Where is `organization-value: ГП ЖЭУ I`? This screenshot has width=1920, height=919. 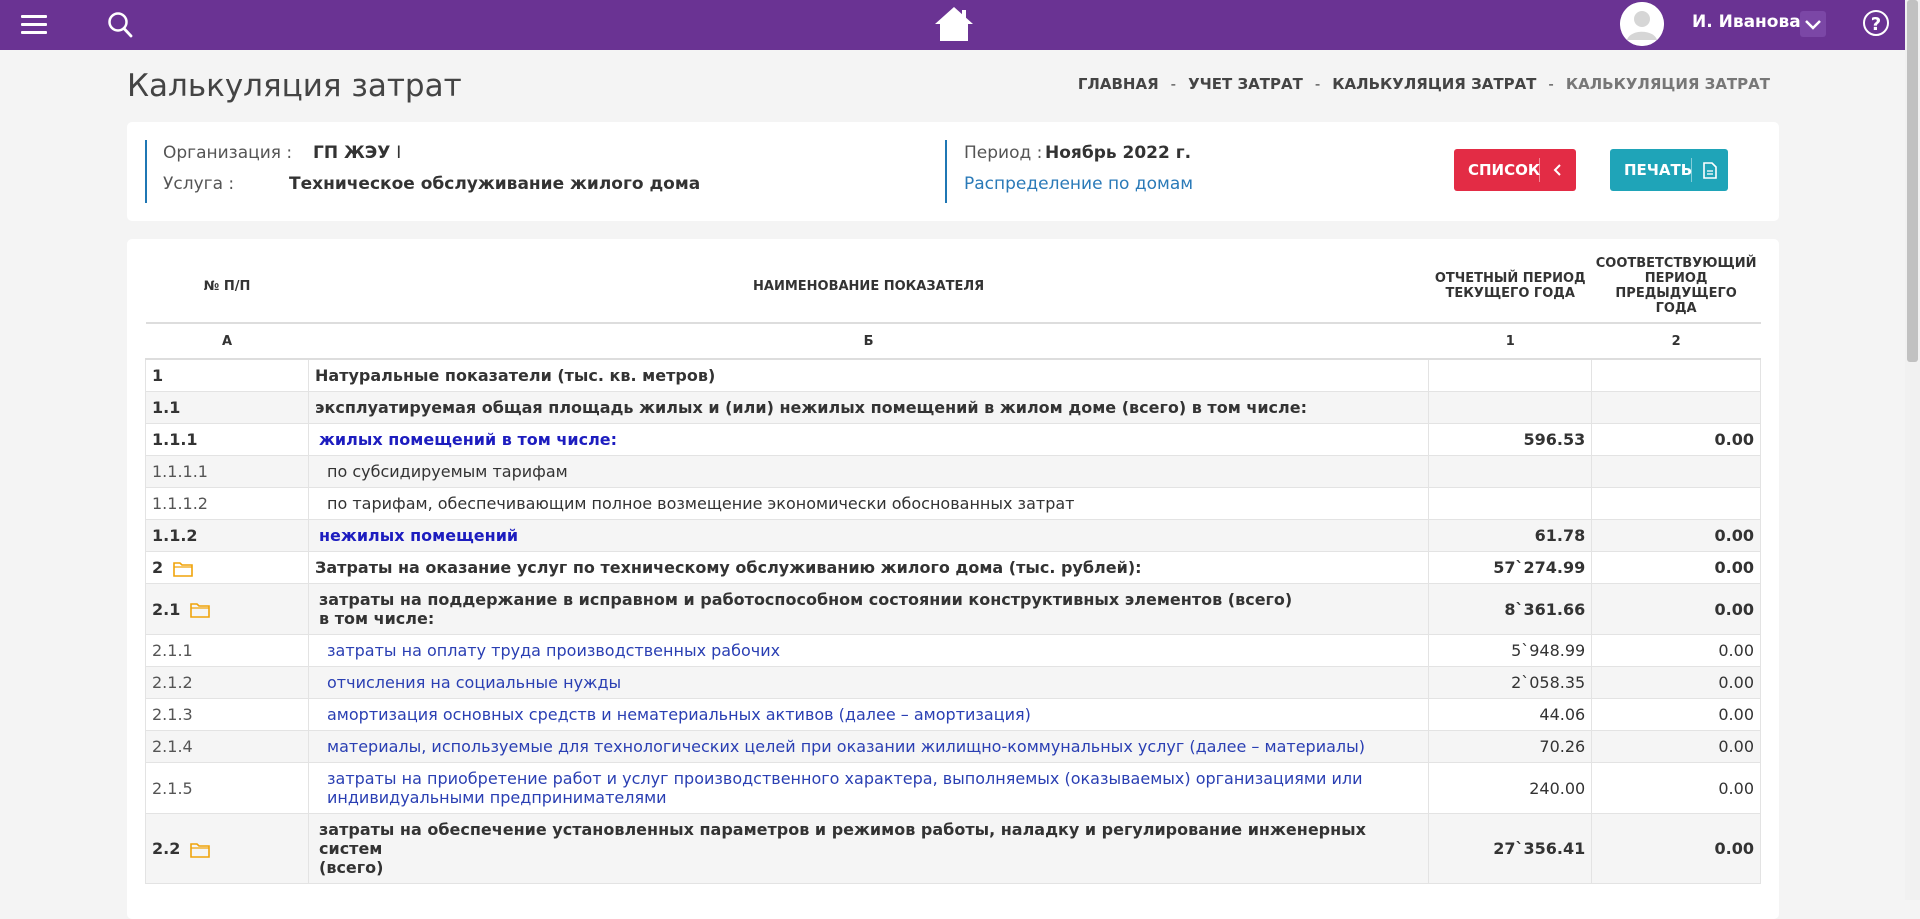 organization-value: ГП ЖЭУ I is located at coordinates (357, 153).